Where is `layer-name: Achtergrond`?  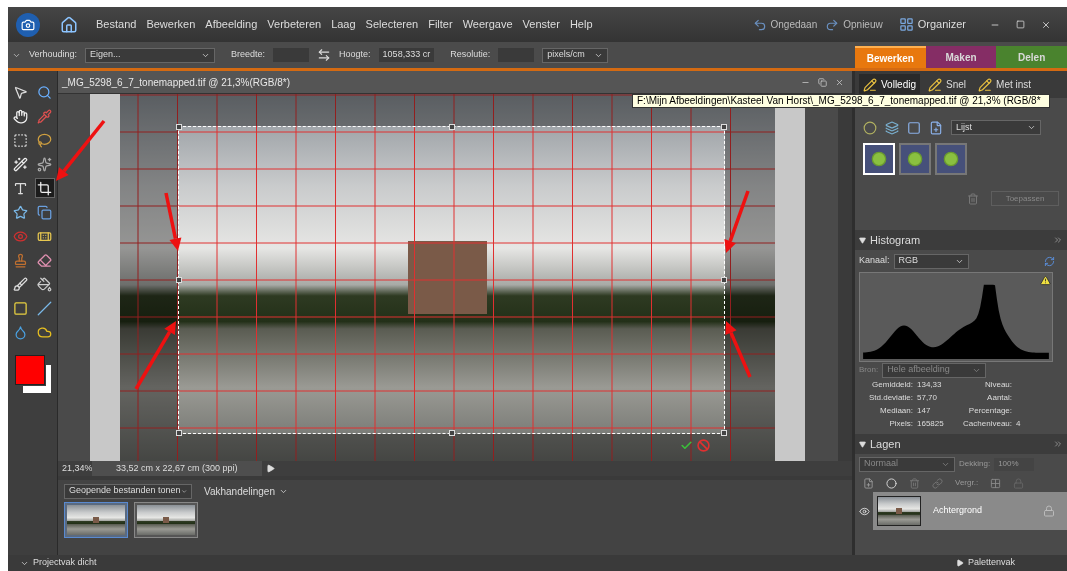 layer-name: Achtergrond is located at coordinates (958, 511).